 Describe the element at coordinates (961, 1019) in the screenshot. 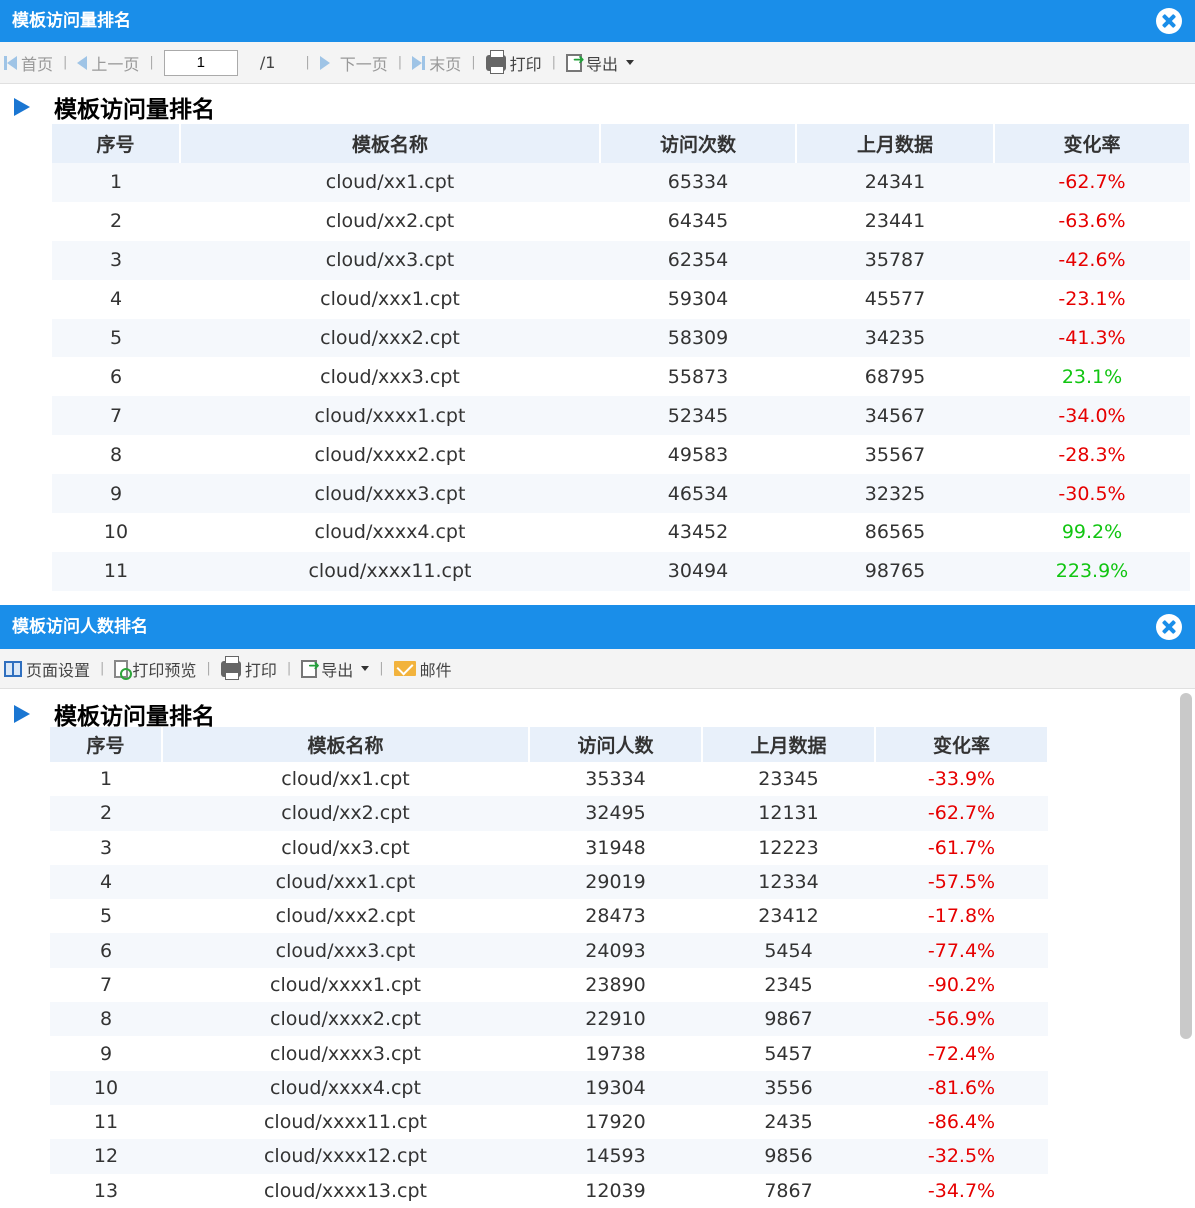

I see `change-rate-cell: -56.9%` at that location.